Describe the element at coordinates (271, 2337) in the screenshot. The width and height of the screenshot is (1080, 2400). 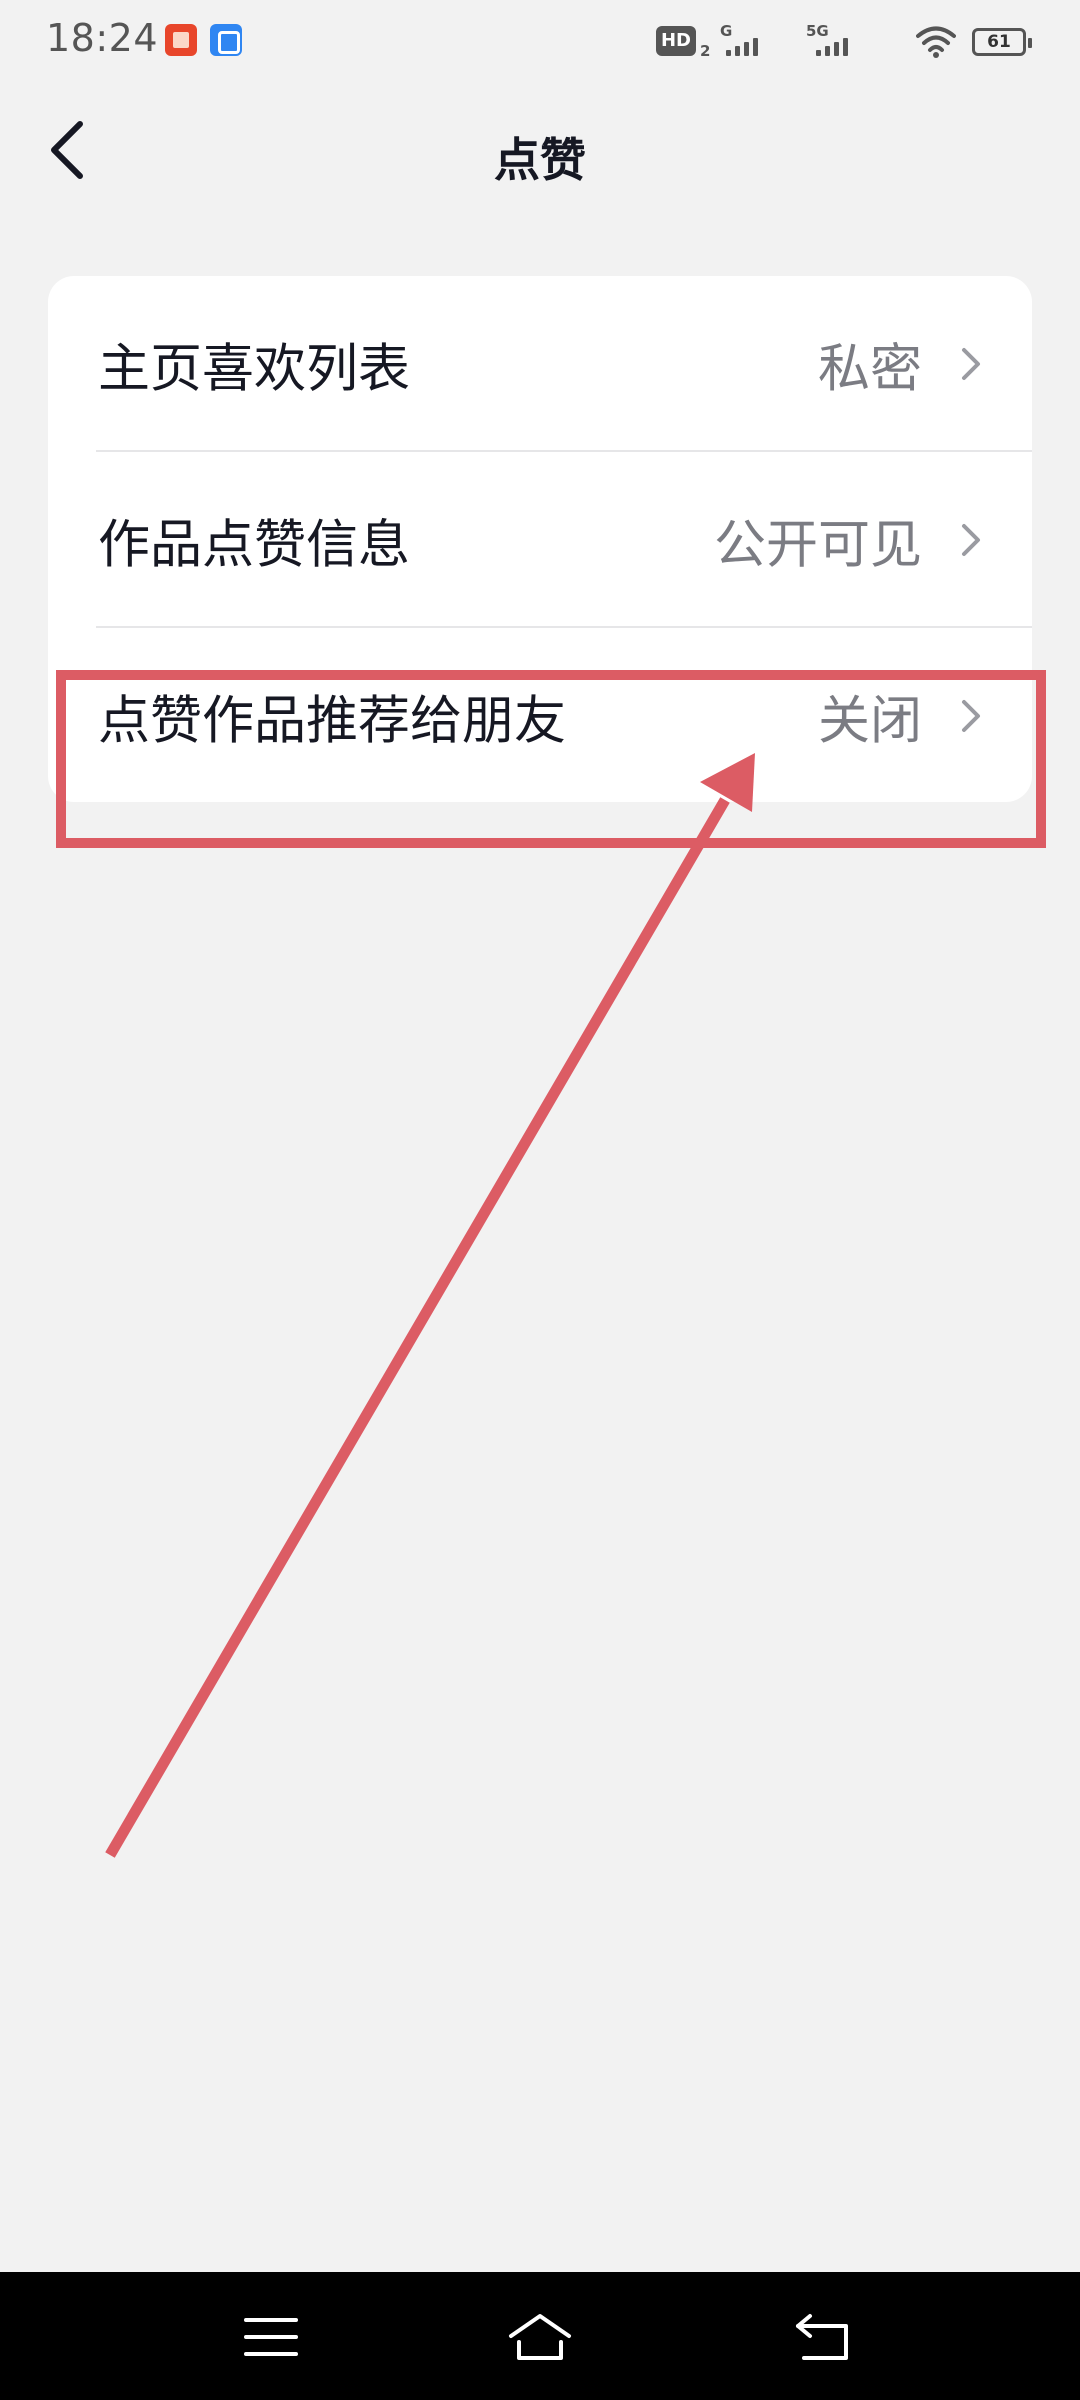
I see `menu-icon` at that location.